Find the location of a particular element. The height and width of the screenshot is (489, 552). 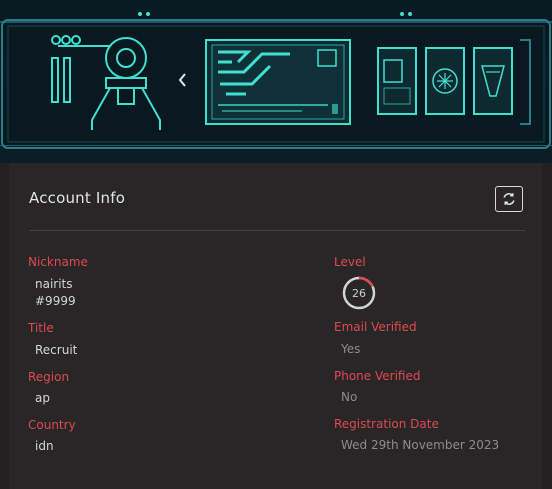

phone-verified-label: Phone Verified is located at coordinates (377, 376).